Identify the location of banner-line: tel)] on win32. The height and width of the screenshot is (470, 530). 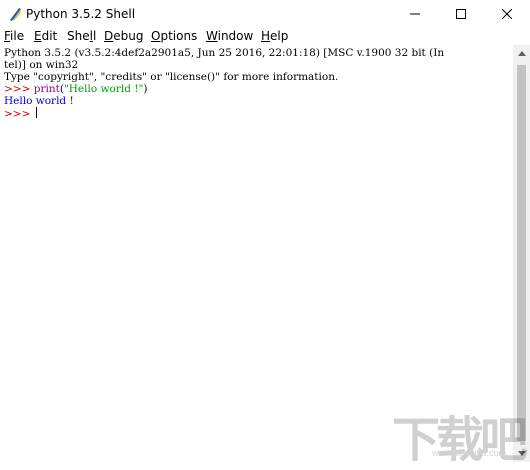
(41, 65).